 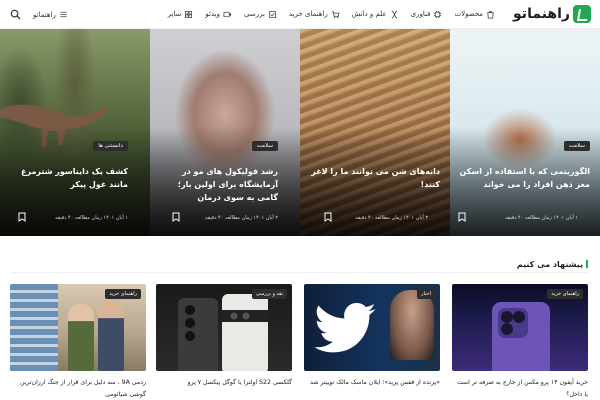 I want to click on chip-icon, so click(x=437, y=14).